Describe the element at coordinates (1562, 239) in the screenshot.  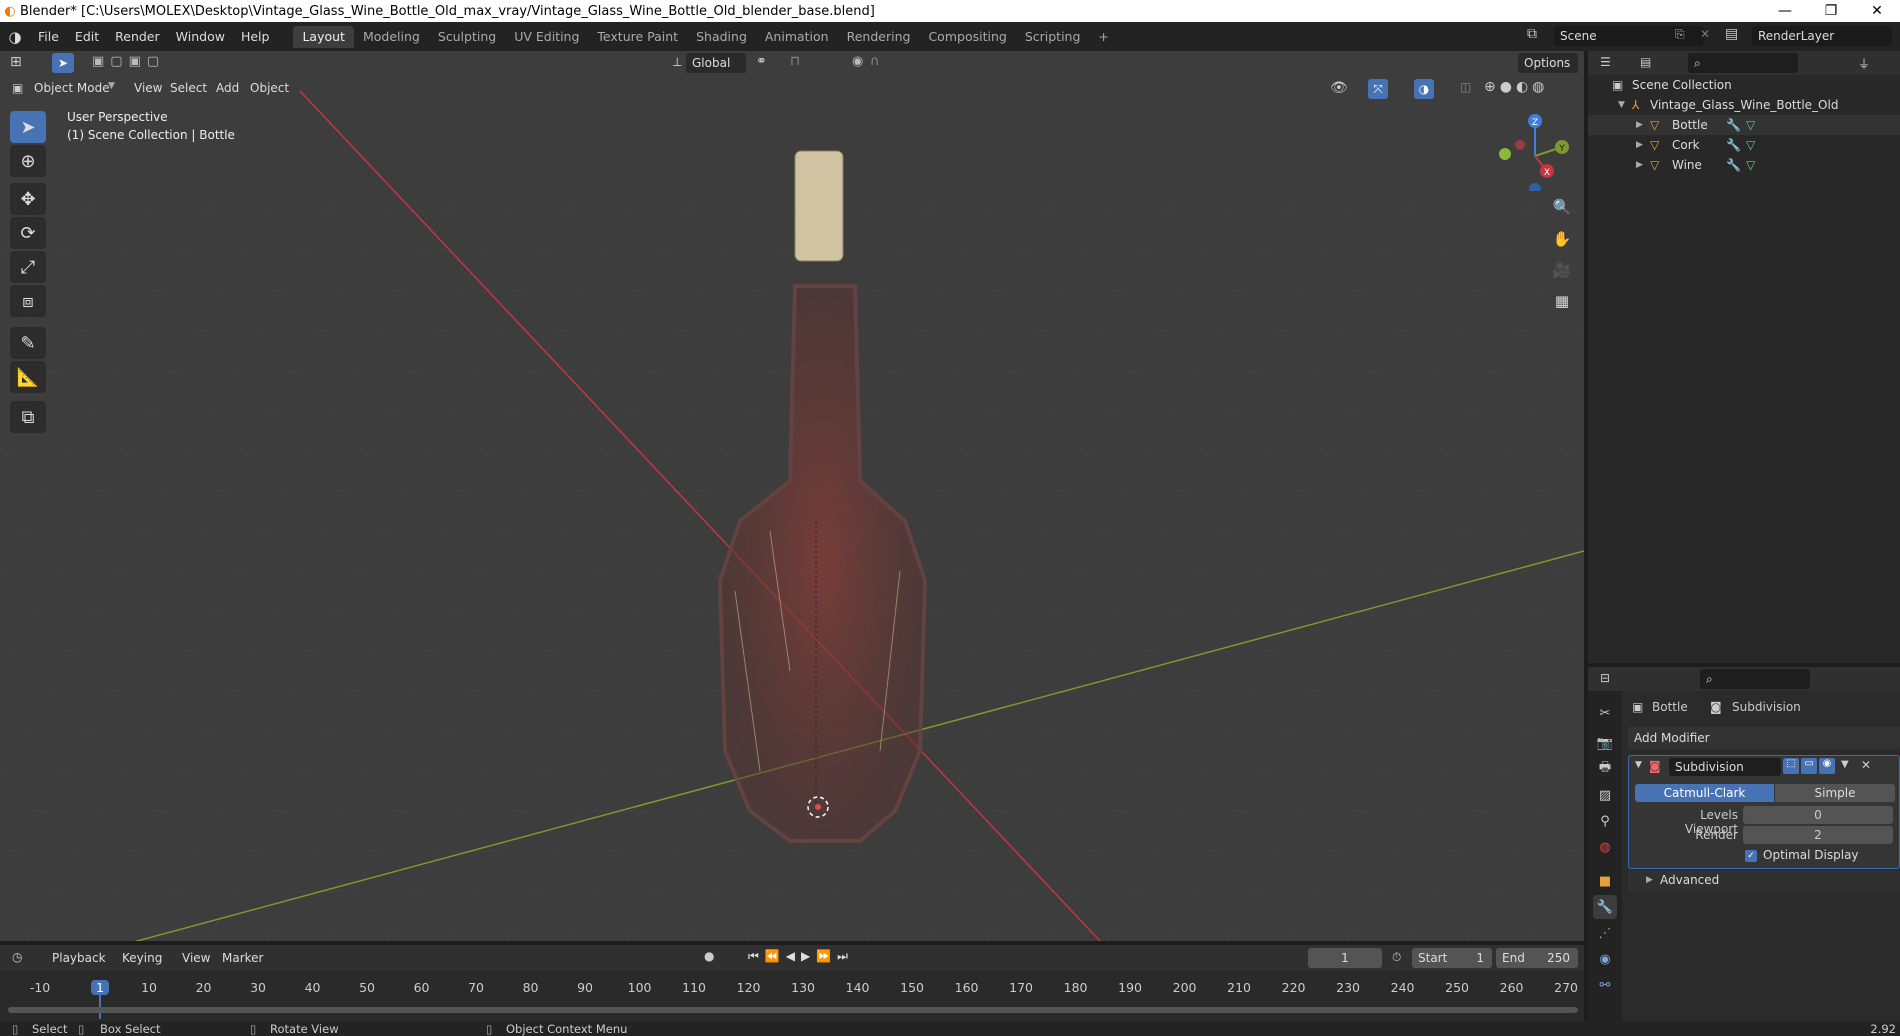
I see `pan-view-button: ✋` at that location.